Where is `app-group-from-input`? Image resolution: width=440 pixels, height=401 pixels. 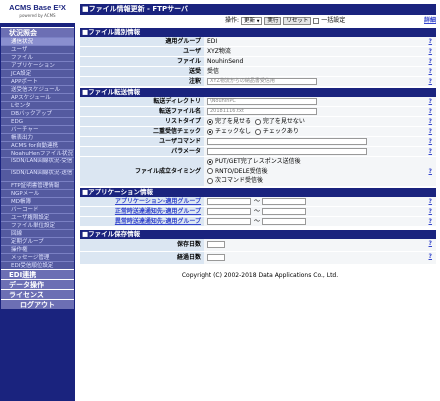 app-group-from-input is located at coordinates (229, 201).